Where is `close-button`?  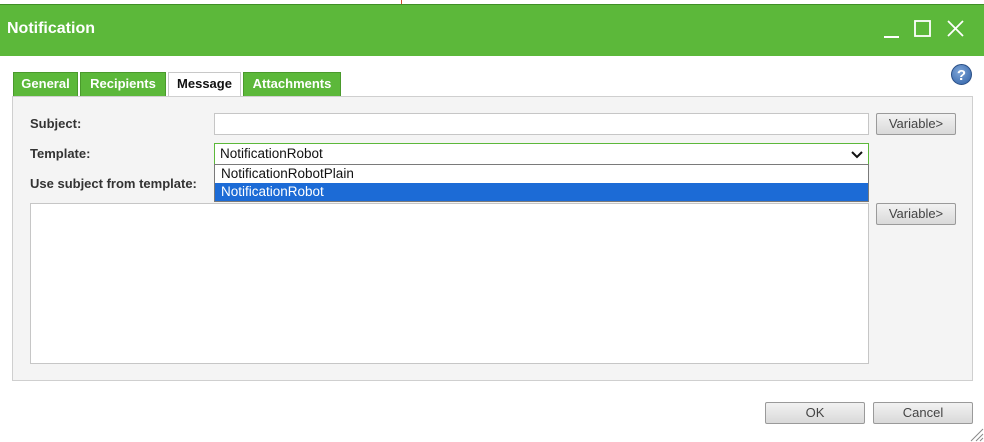 close-button is located at coordinates (956, 29).